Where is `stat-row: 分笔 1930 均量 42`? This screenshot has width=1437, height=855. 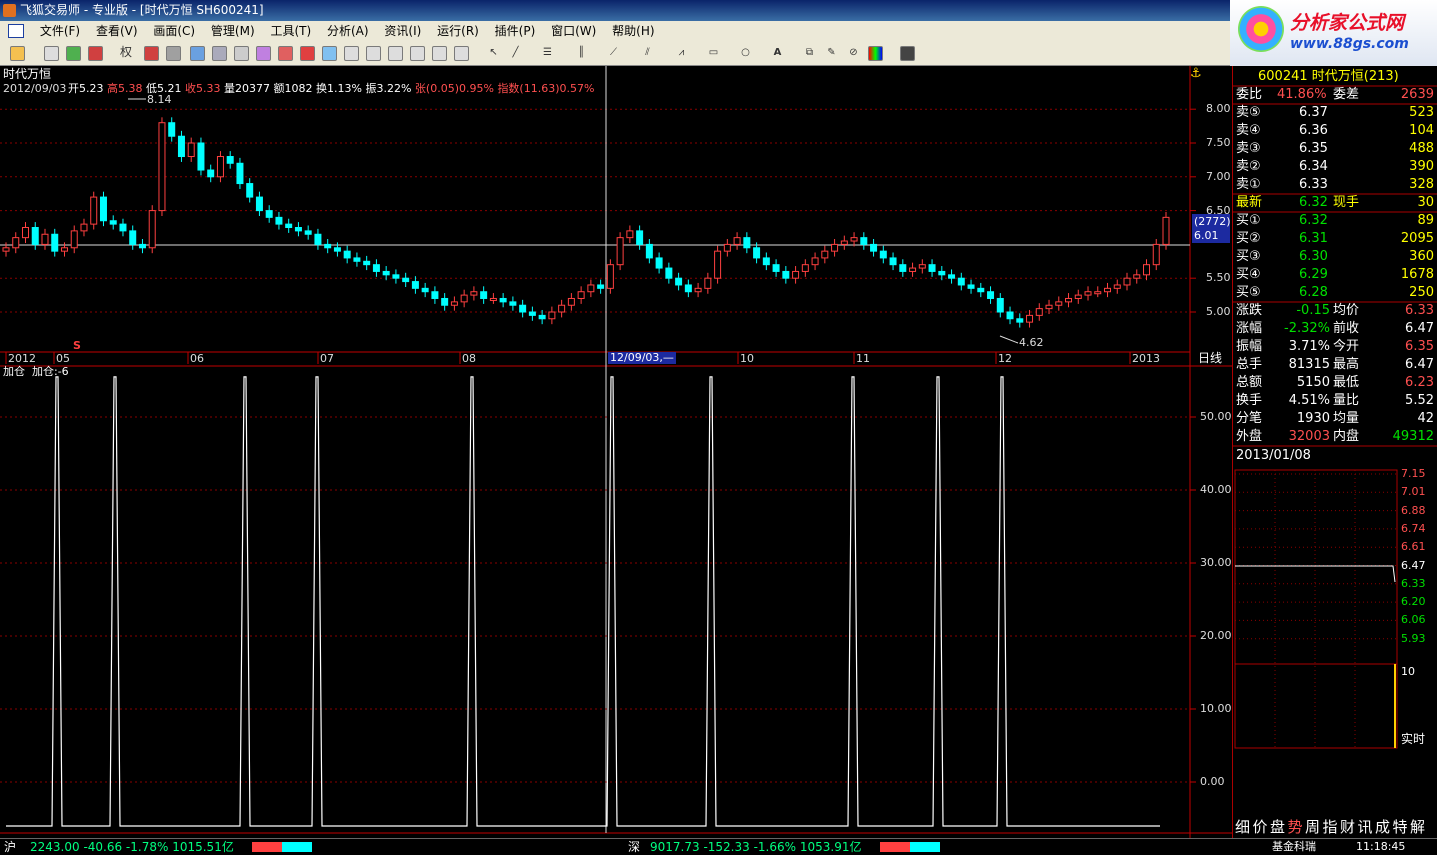 stat-row: 分笔 1930 均量 42 is located at coordinates (1335, 419).